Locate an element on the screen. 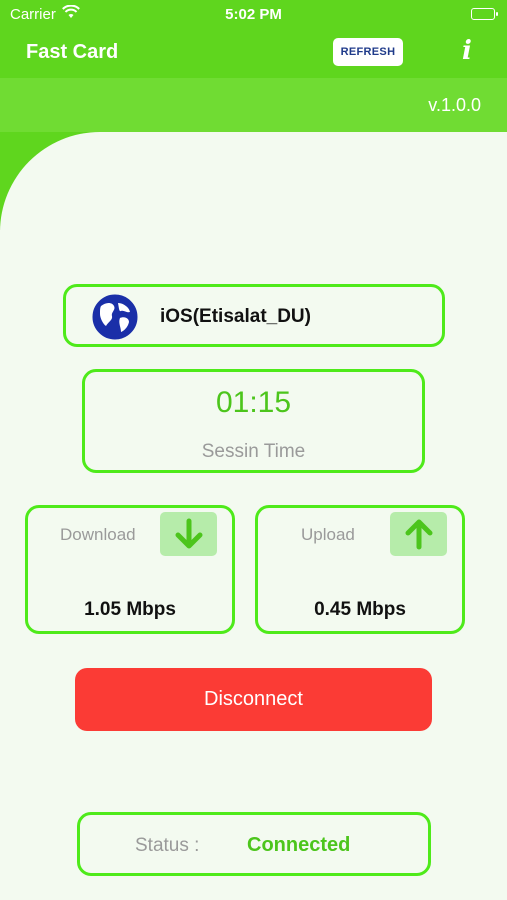 The height and width of the screenshot is (900, 507). clock: 5:02 PM is located at coordinates (253, 14).